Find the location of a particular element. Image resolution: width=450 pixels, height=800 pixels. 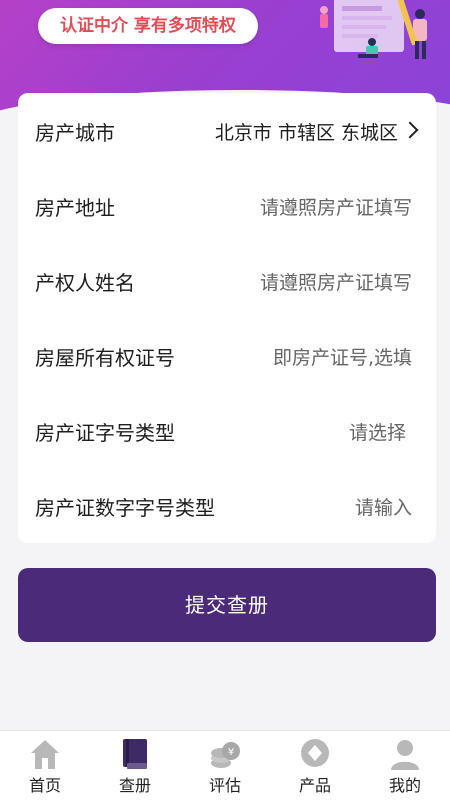

tab-products: 产品 is located at coordinates (315, 765).